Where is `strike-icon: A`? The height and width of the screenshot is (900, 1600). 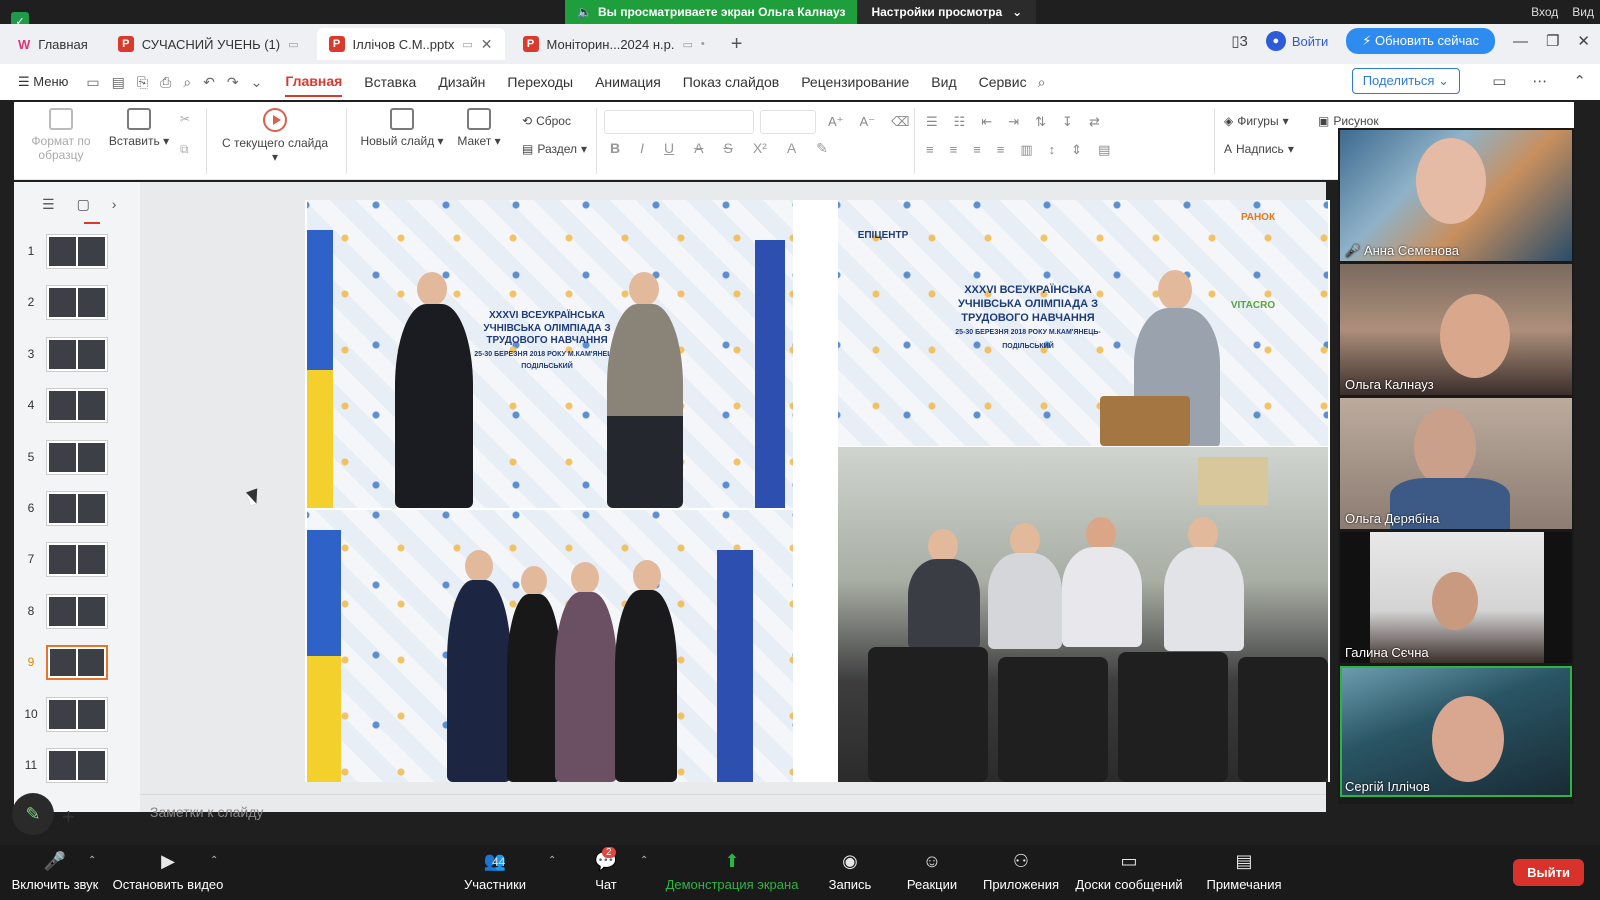 strike-icon: A is located at coordinates (698, 148).